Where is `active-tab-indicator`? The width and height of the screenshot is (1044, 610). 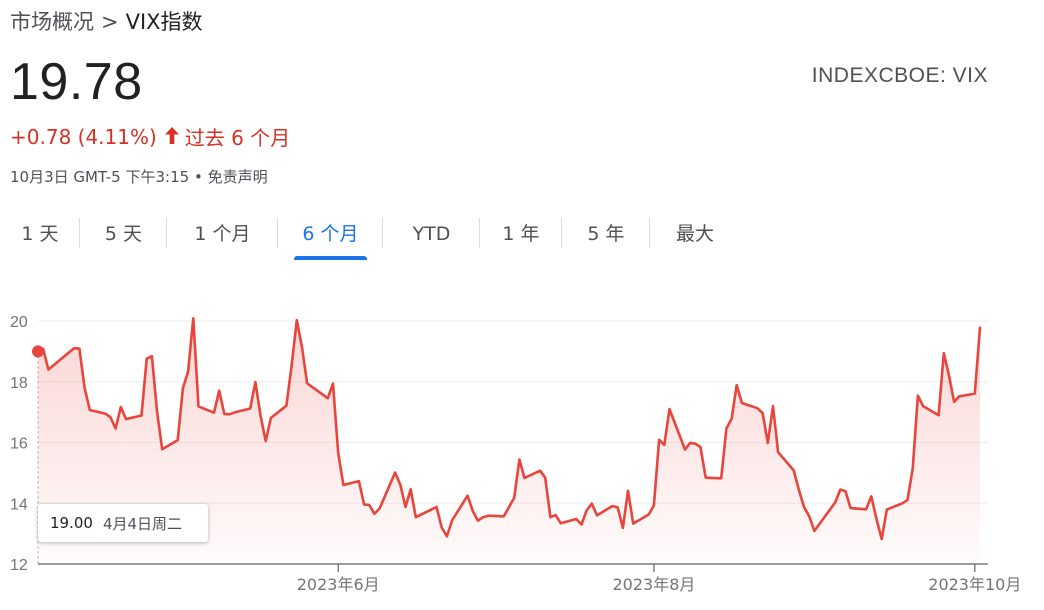 active-tab-indicator is located at coordinates (330, 258).